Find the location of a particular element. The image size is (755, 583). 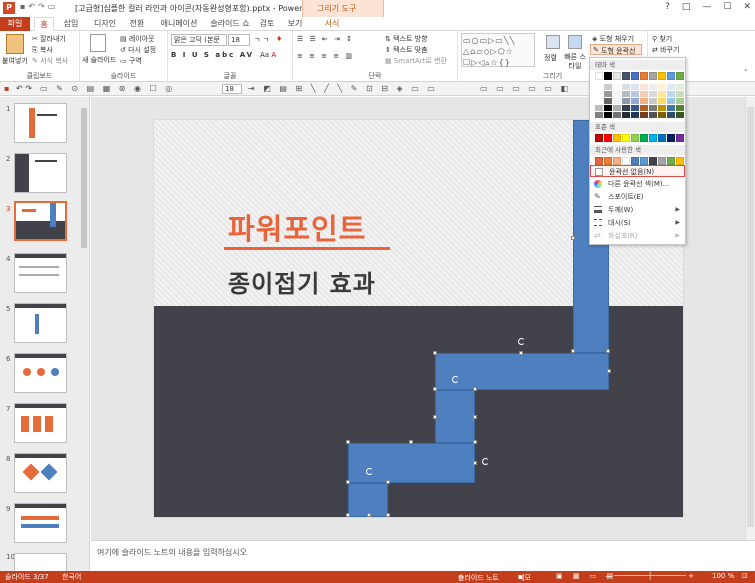

cut-button: ✂ 잘라내기 is located at coordinates (49, 39).